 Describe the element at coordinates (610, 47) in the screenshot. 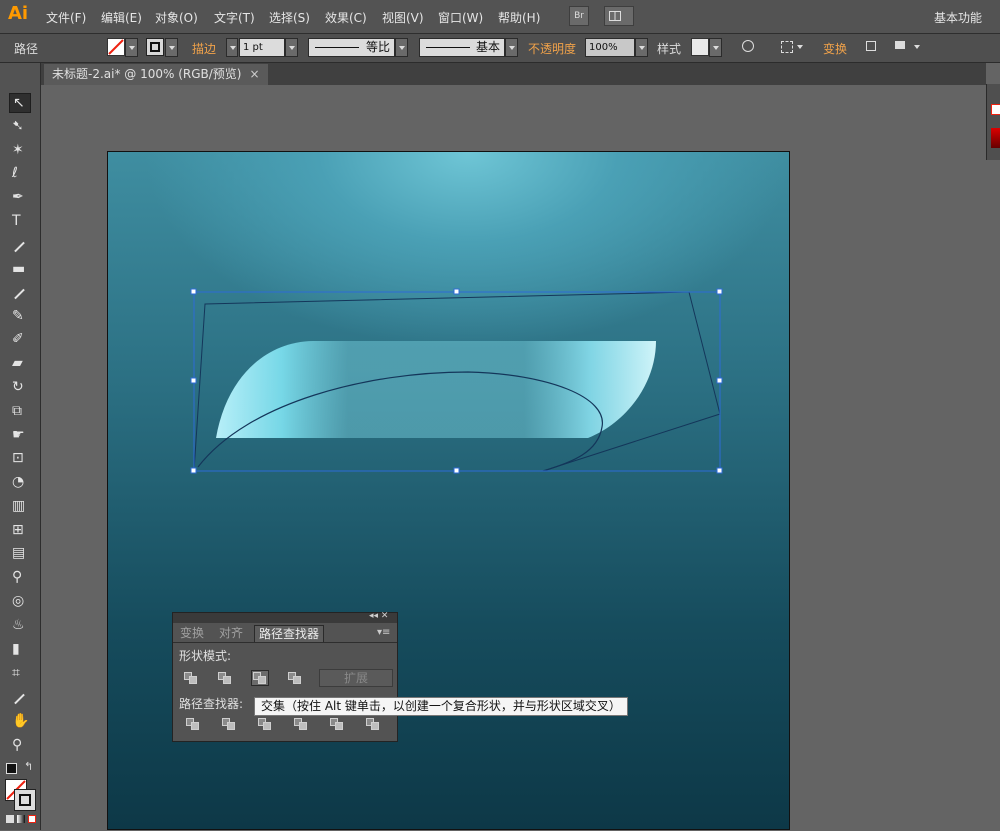

I see `opacity-input: 100%` at that location.